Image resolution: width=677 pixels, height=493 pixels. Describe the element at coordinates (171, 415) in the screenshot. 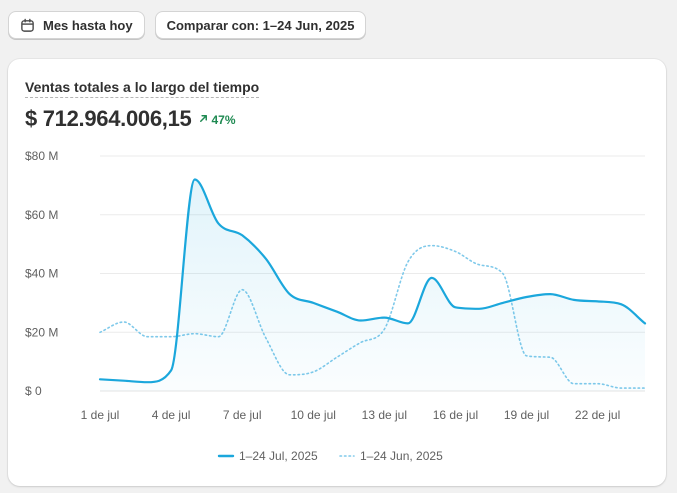

I see `x-tick-label: 4 de jul` at that location.